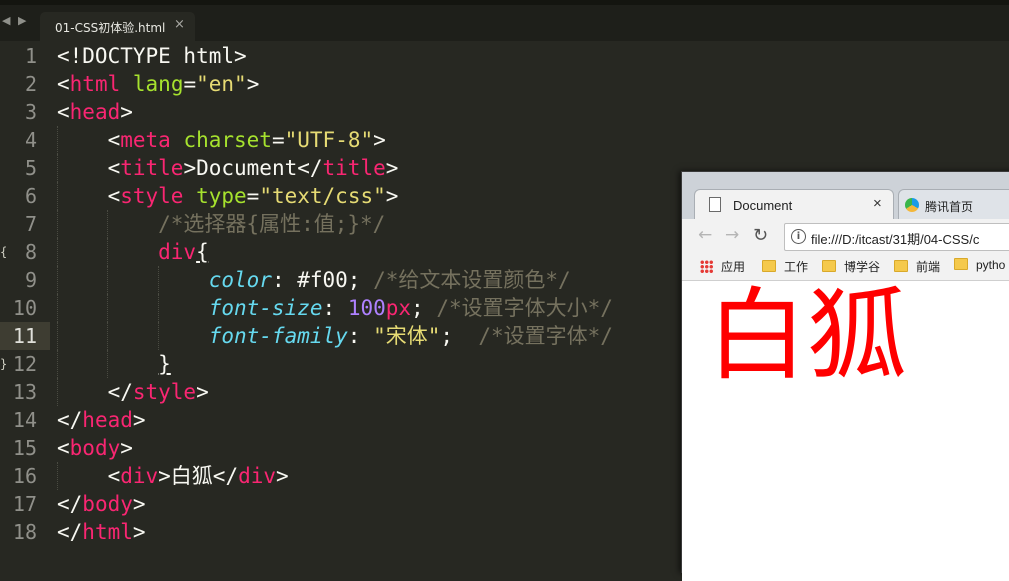 The image size is (1009, 581). I want to click on code-line-content: <style type="text/css">, so click(228, 196).